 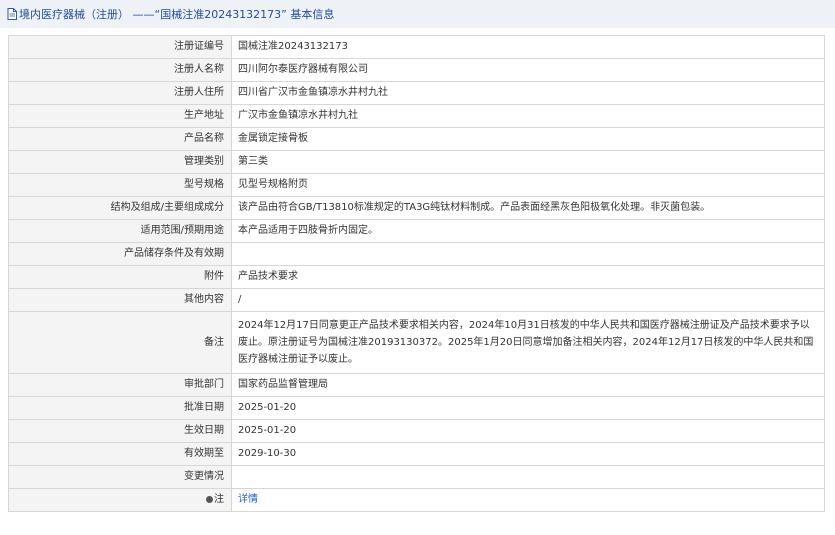 What do you see at coordinates (120, 185) in the screenshot?
I see `row-label: 型号规格` at bounding box center [120, 185].